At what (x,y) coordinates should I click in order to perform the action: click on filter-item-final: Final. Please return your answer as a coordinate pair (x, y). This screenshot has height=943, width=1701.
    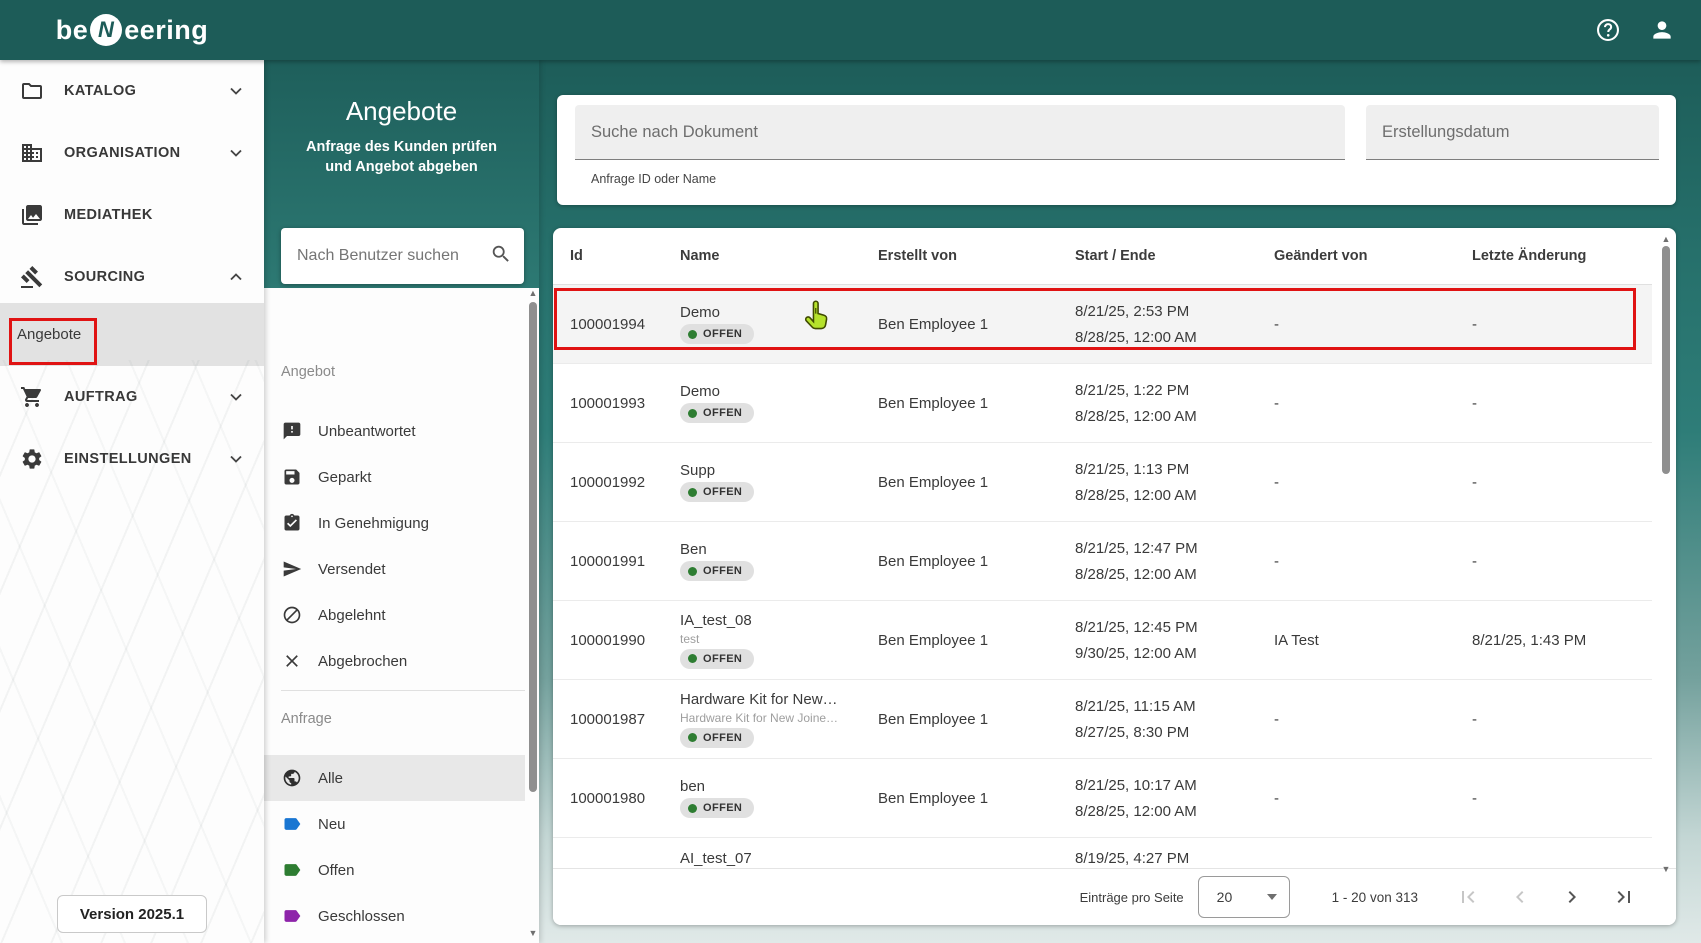
    Looking at the image, I should click on (394, 941).